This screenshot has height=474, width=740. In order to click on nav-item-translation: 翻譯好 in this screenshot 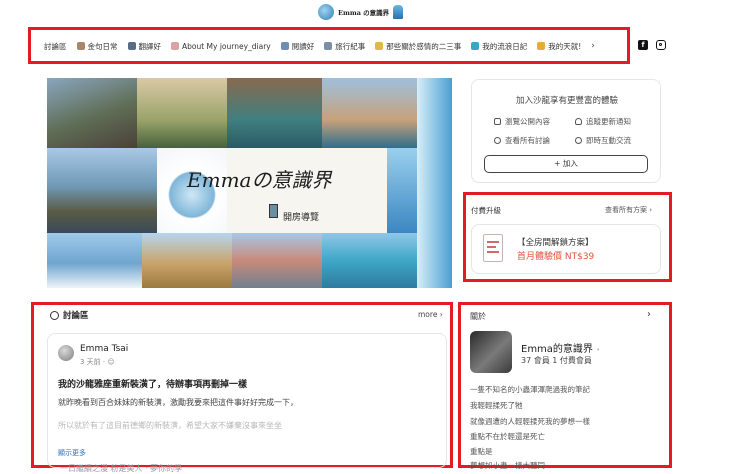, I will do `click(144, 46)`.